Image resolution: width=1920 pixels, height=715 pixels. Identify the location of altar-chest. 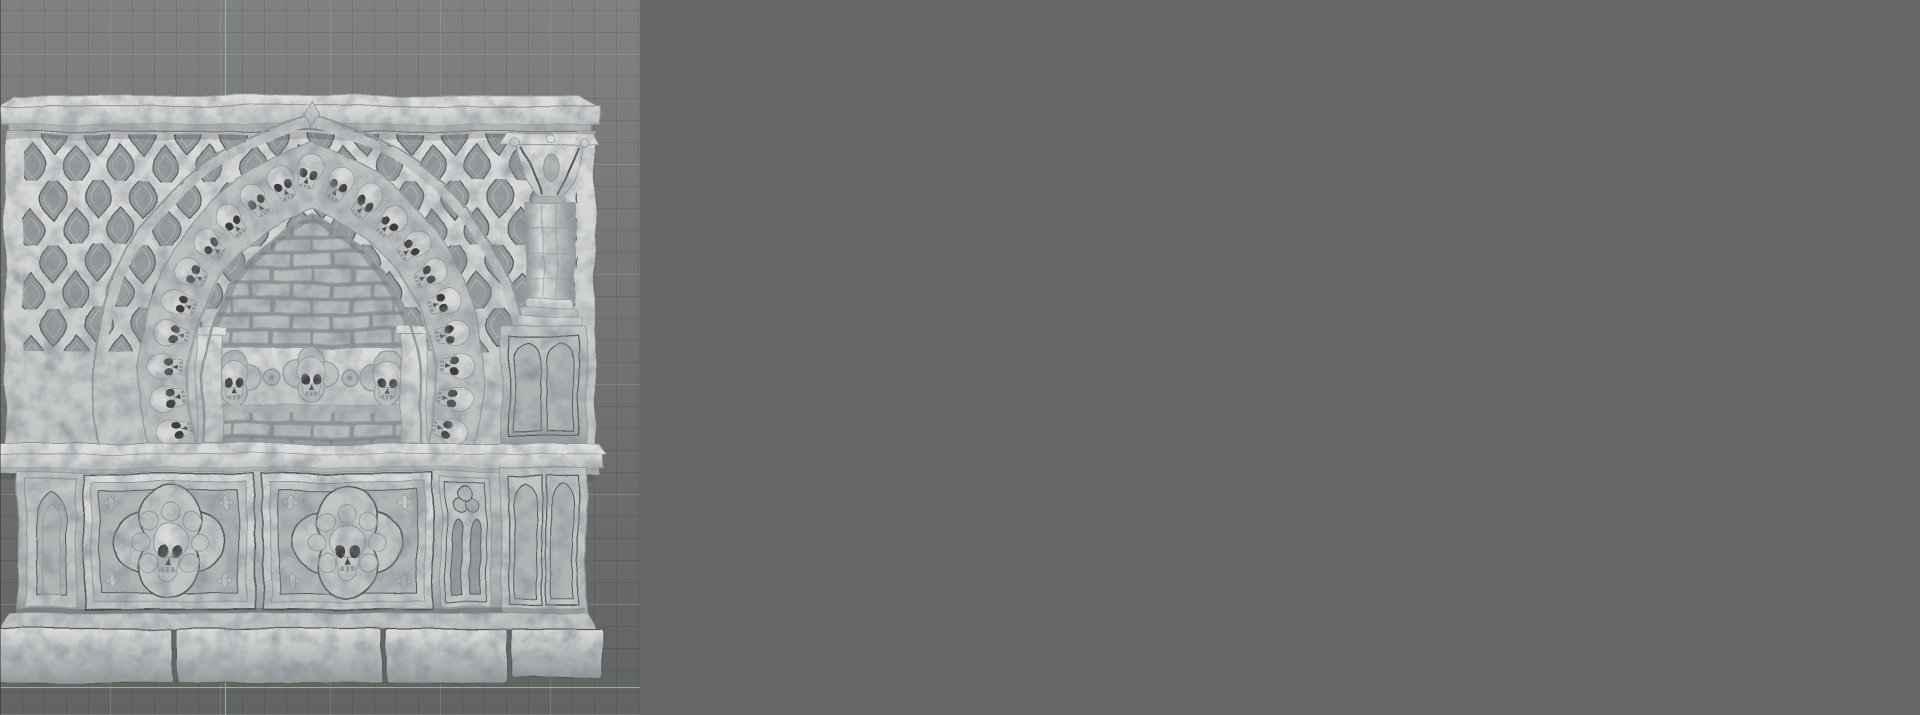
(302, 540).